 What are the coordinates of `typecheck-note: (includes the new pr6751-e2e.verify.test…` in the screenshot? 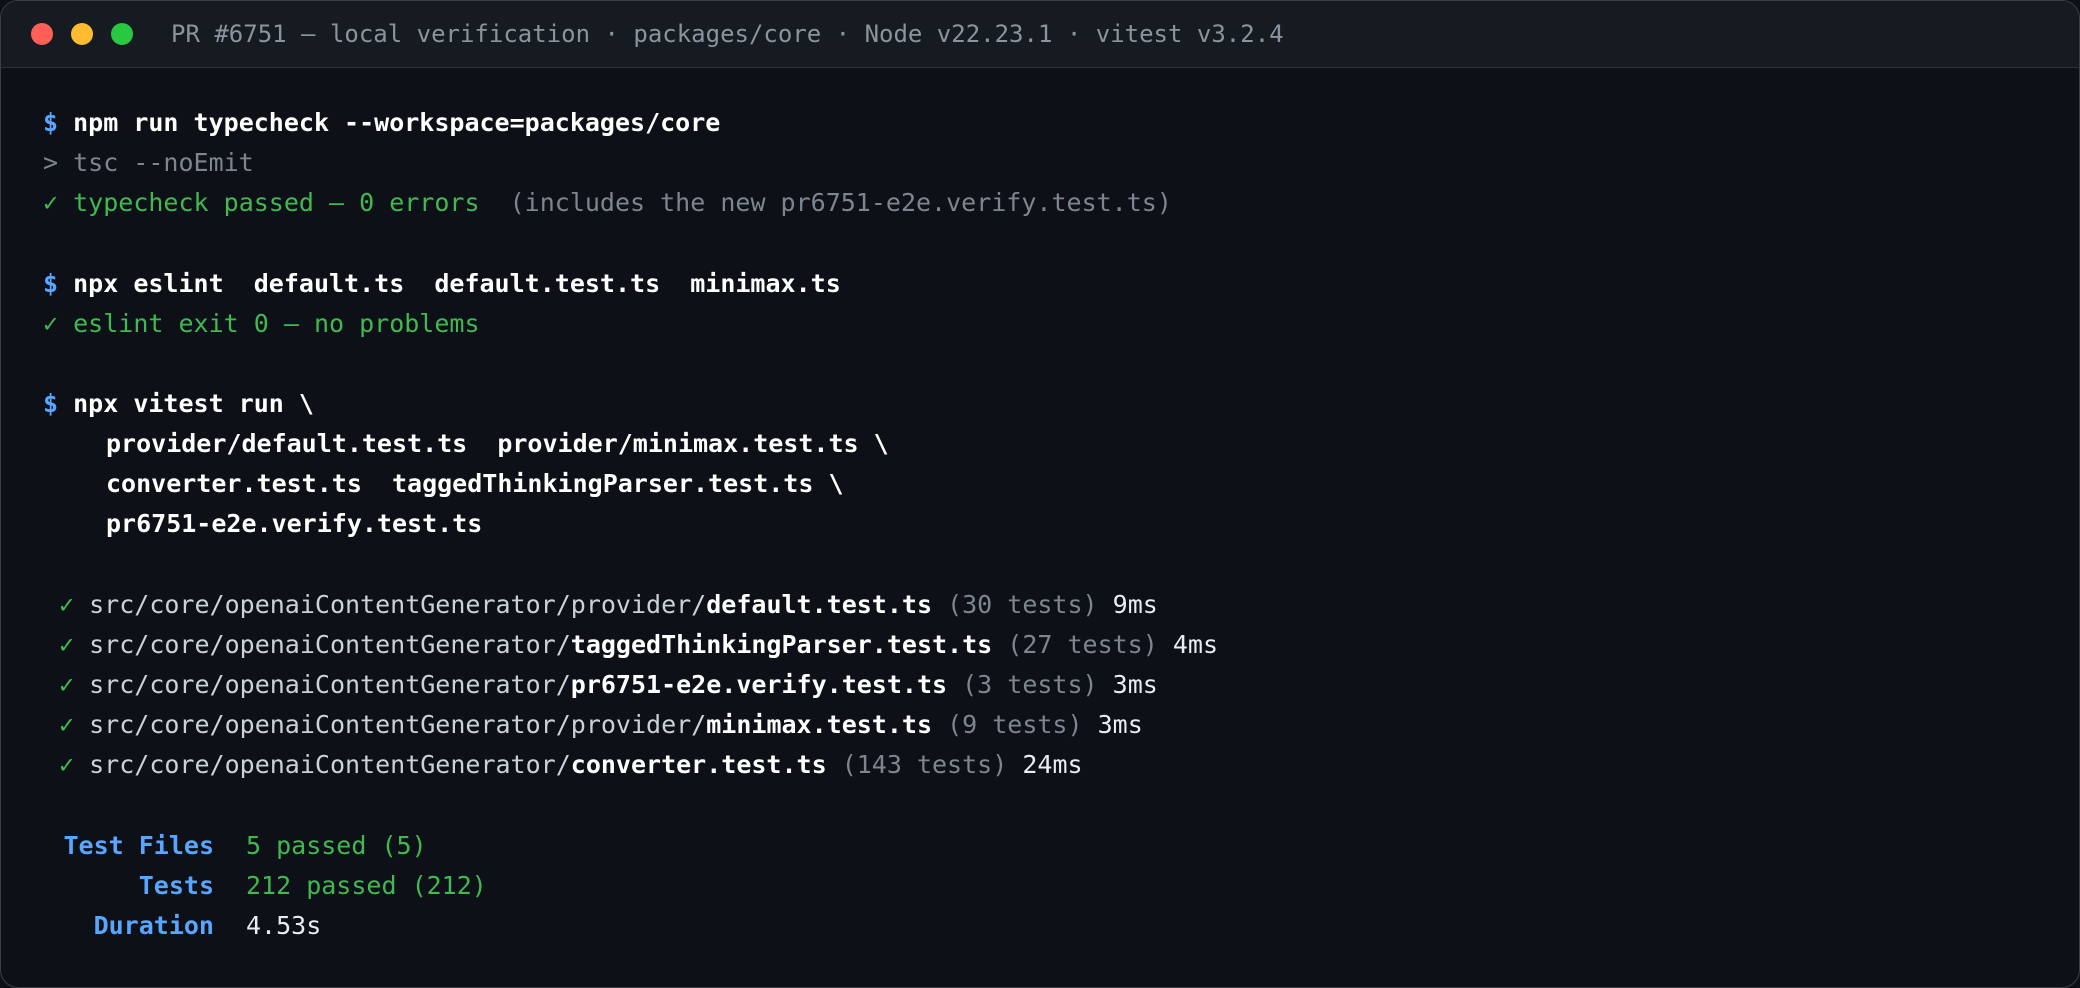 It's located at (825, 202).